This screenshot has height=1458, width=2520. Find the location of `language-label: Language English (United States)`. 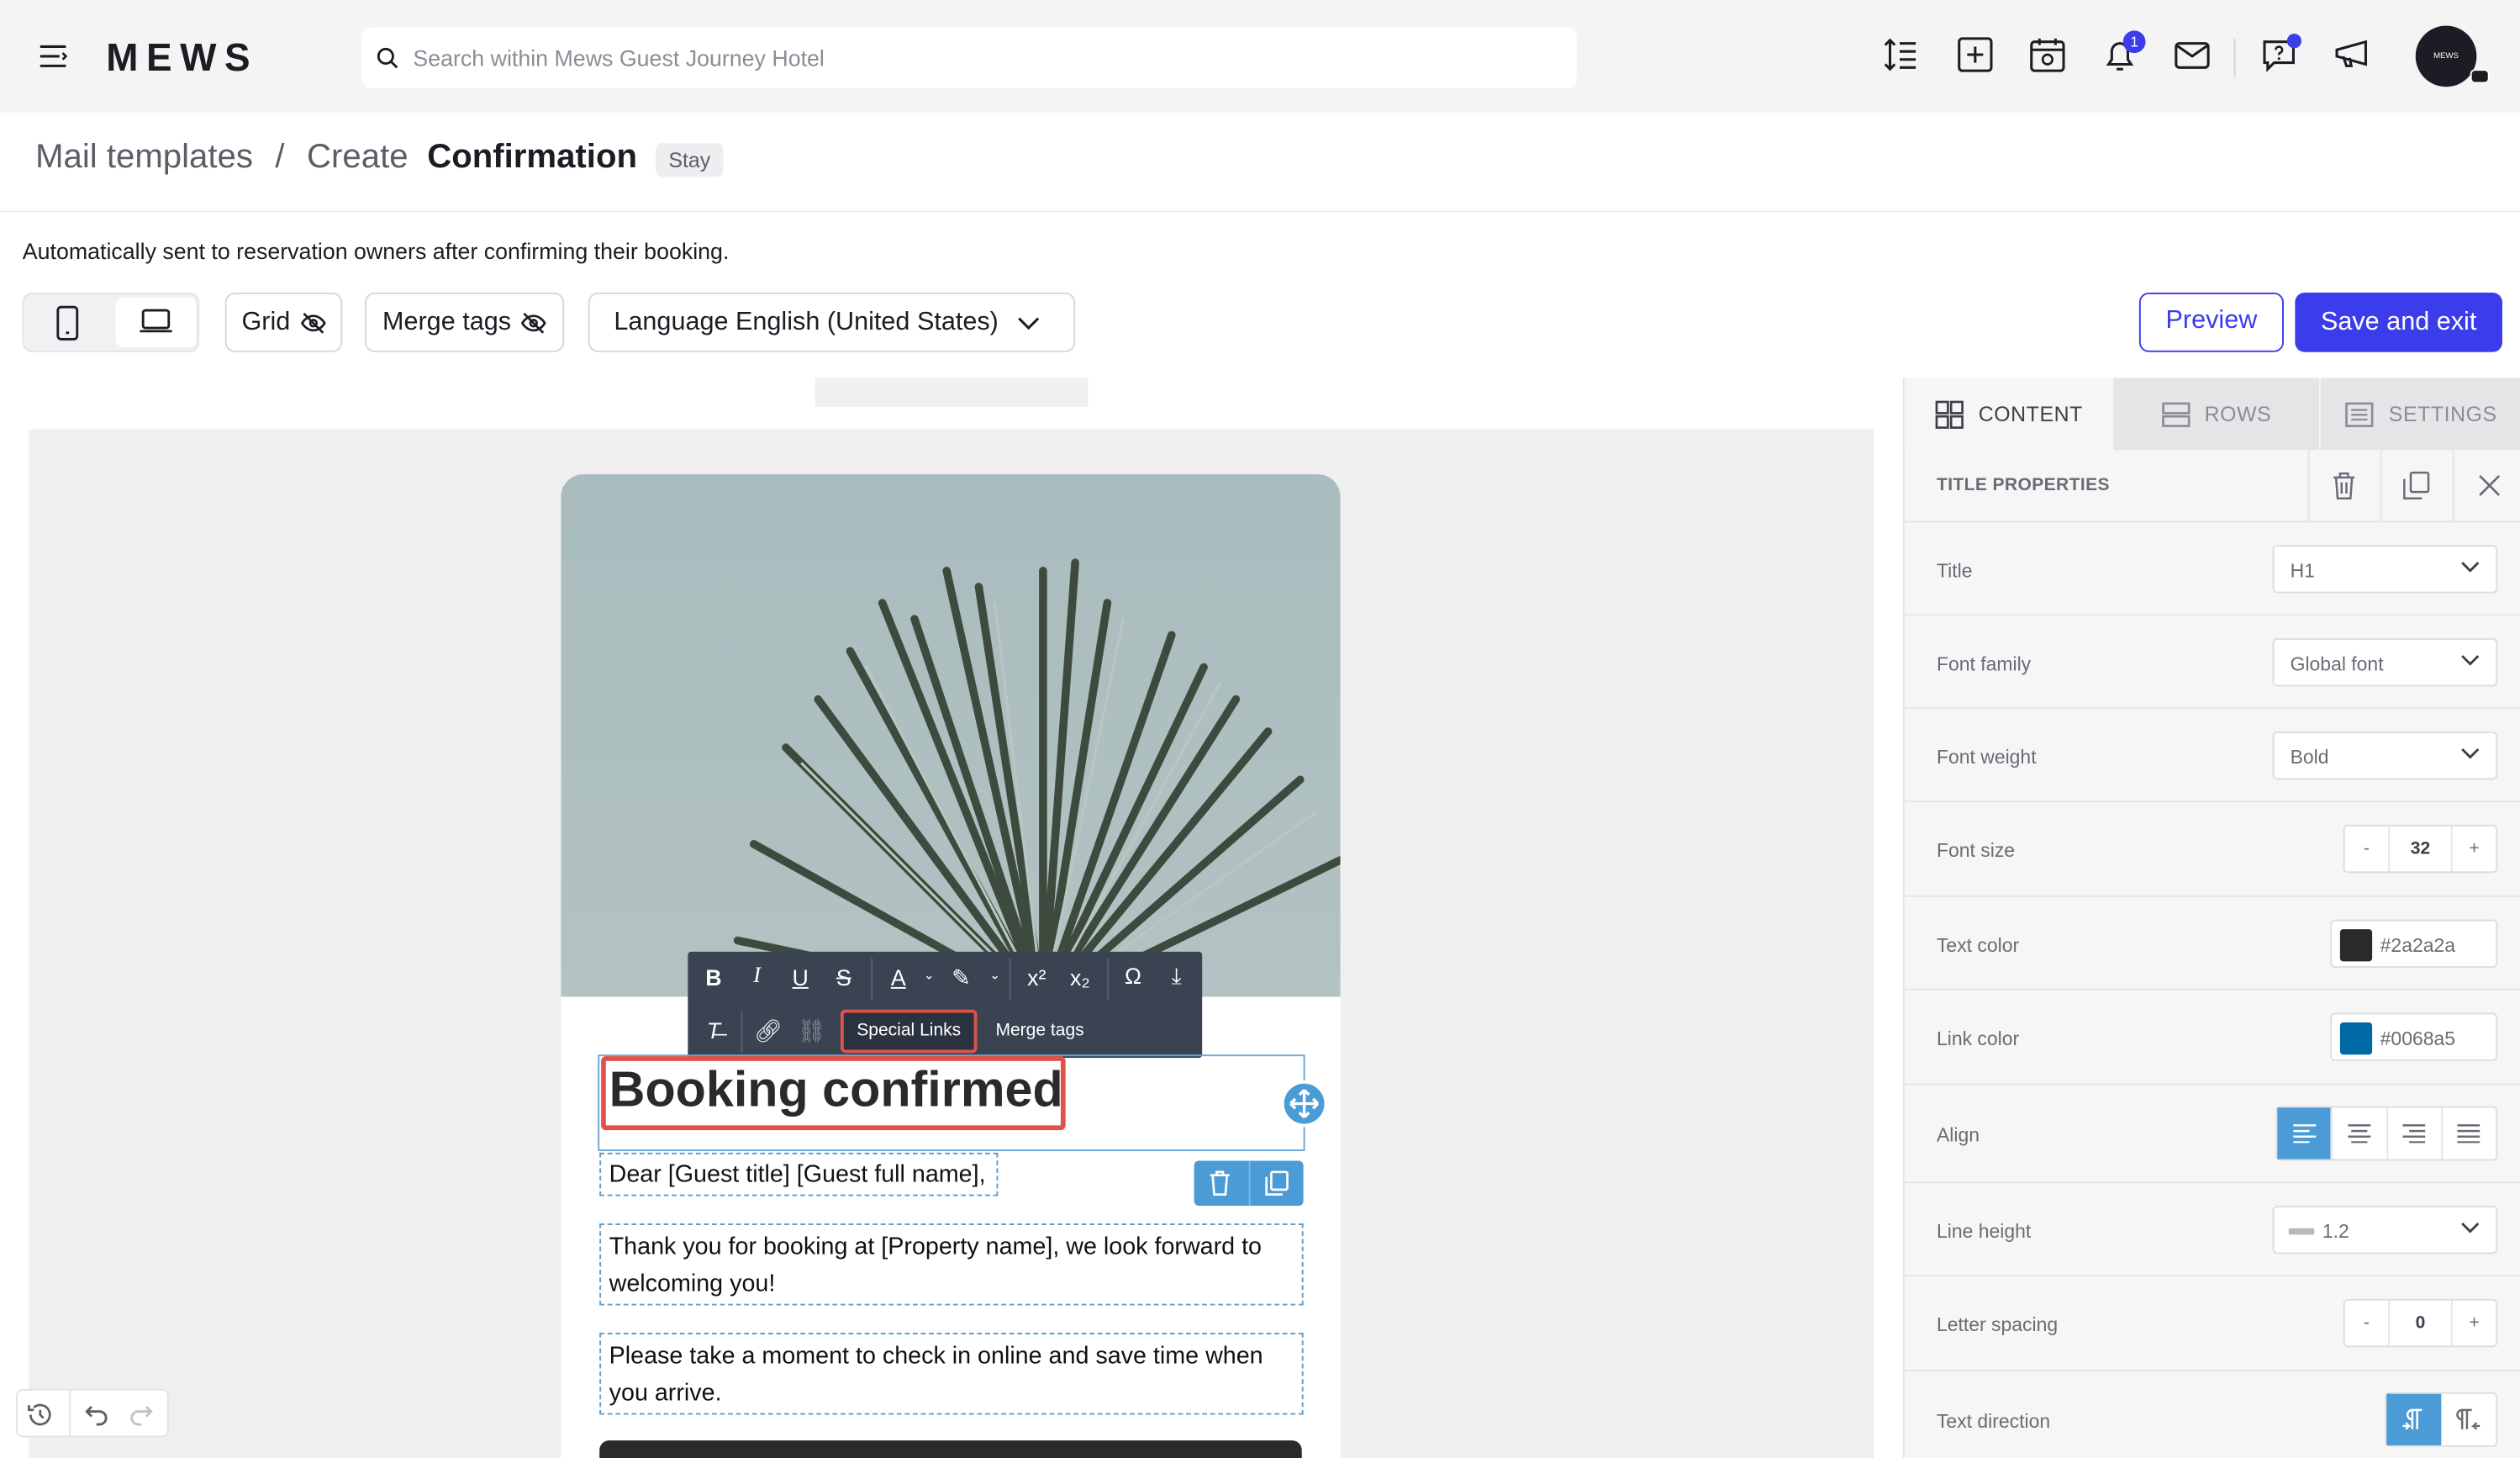

language-label: Language English (United States) is located at coordinates (806, 321).